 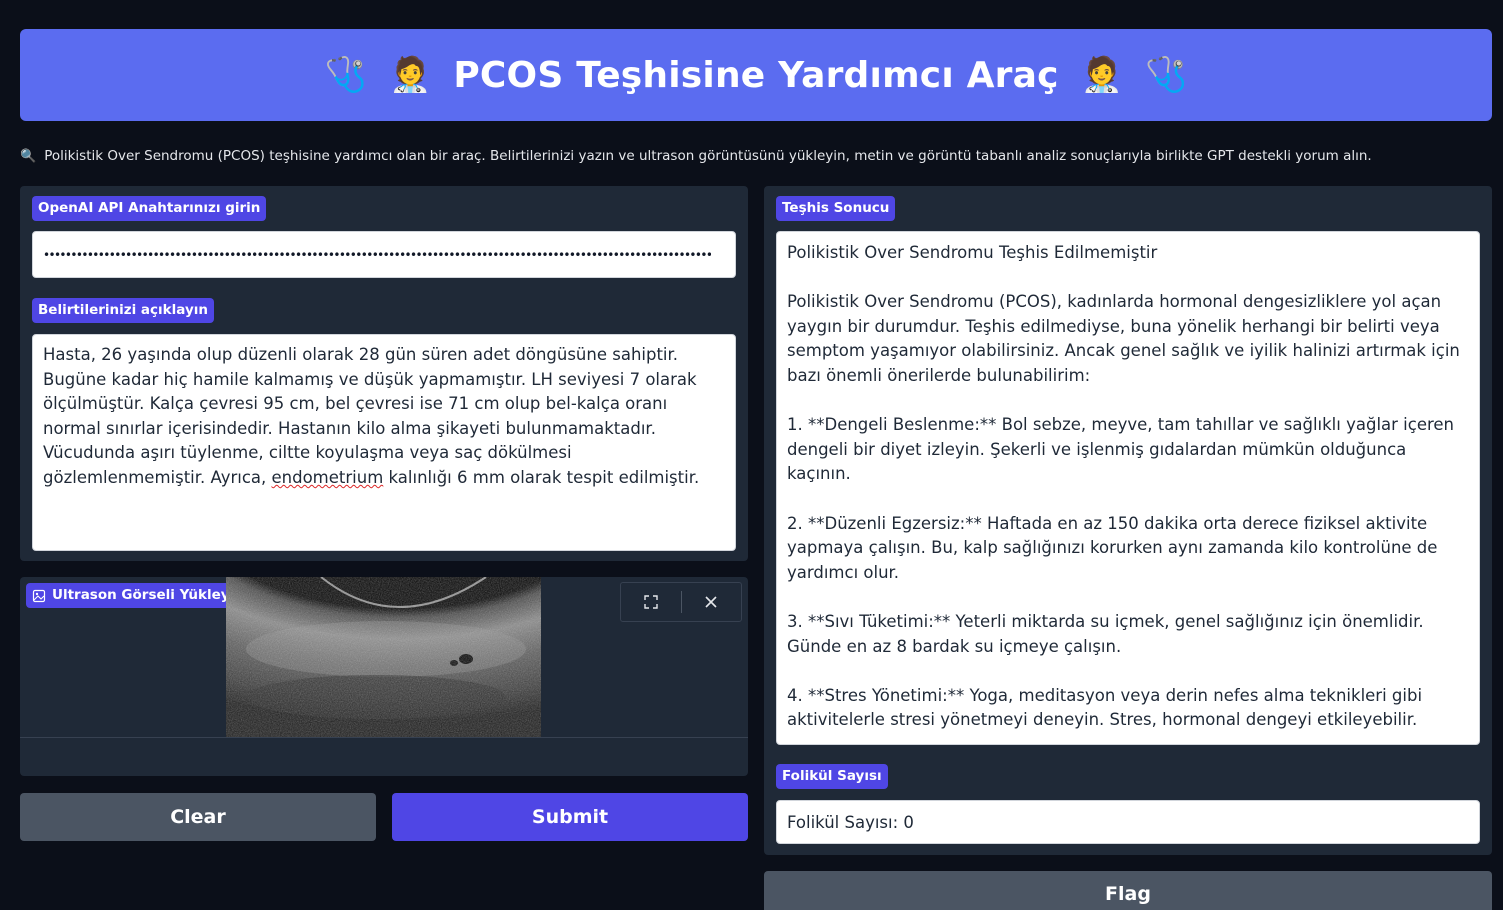 I want to click on page-title: PCOS Teşhisine Yardımcı Araç, so click(x=756, y=75).